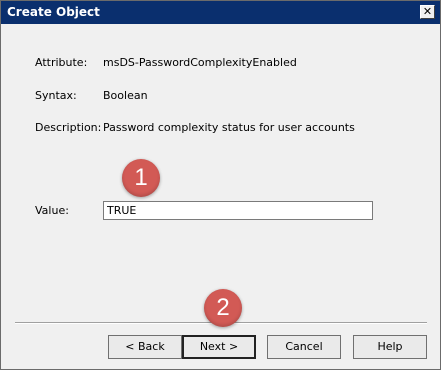  What do you see at coordinates (68, 127) in the screenshot?
I see `description-label: Description:` at bounding box center [68, 127].